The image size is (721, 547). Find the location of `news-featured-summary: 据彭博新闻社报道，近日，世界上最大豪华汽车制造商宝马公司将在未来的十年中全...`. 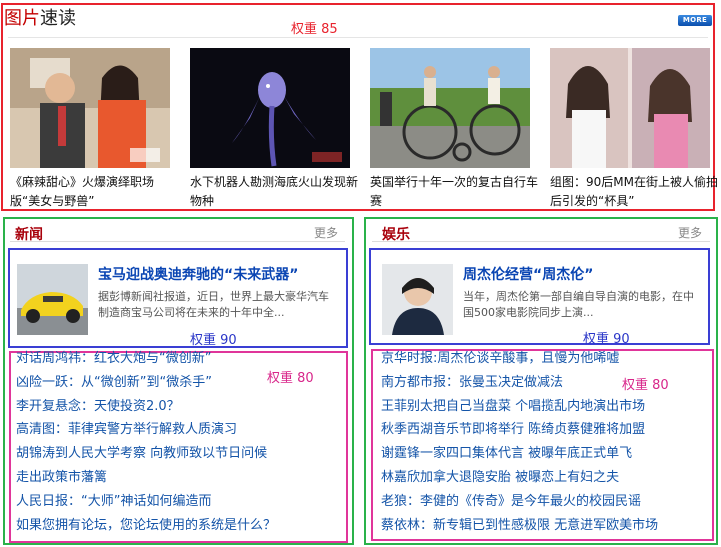

news-featured-summary: 据彭博新闻社报道，近日，世界上最大豪华汽车制造商宝马公司将在未来的十年中全... is located at coordinates (213, 304).